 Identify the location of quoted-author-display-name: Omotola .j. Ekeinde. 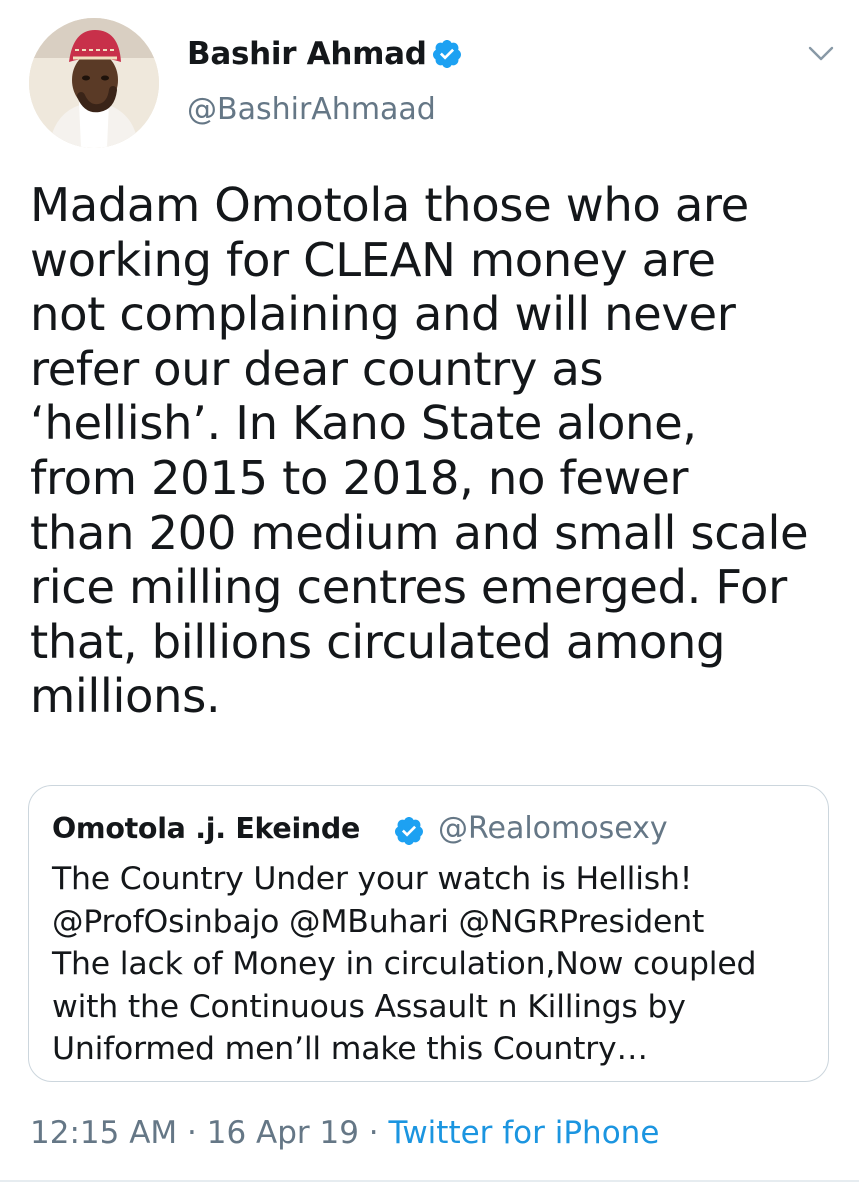
(206, 828).